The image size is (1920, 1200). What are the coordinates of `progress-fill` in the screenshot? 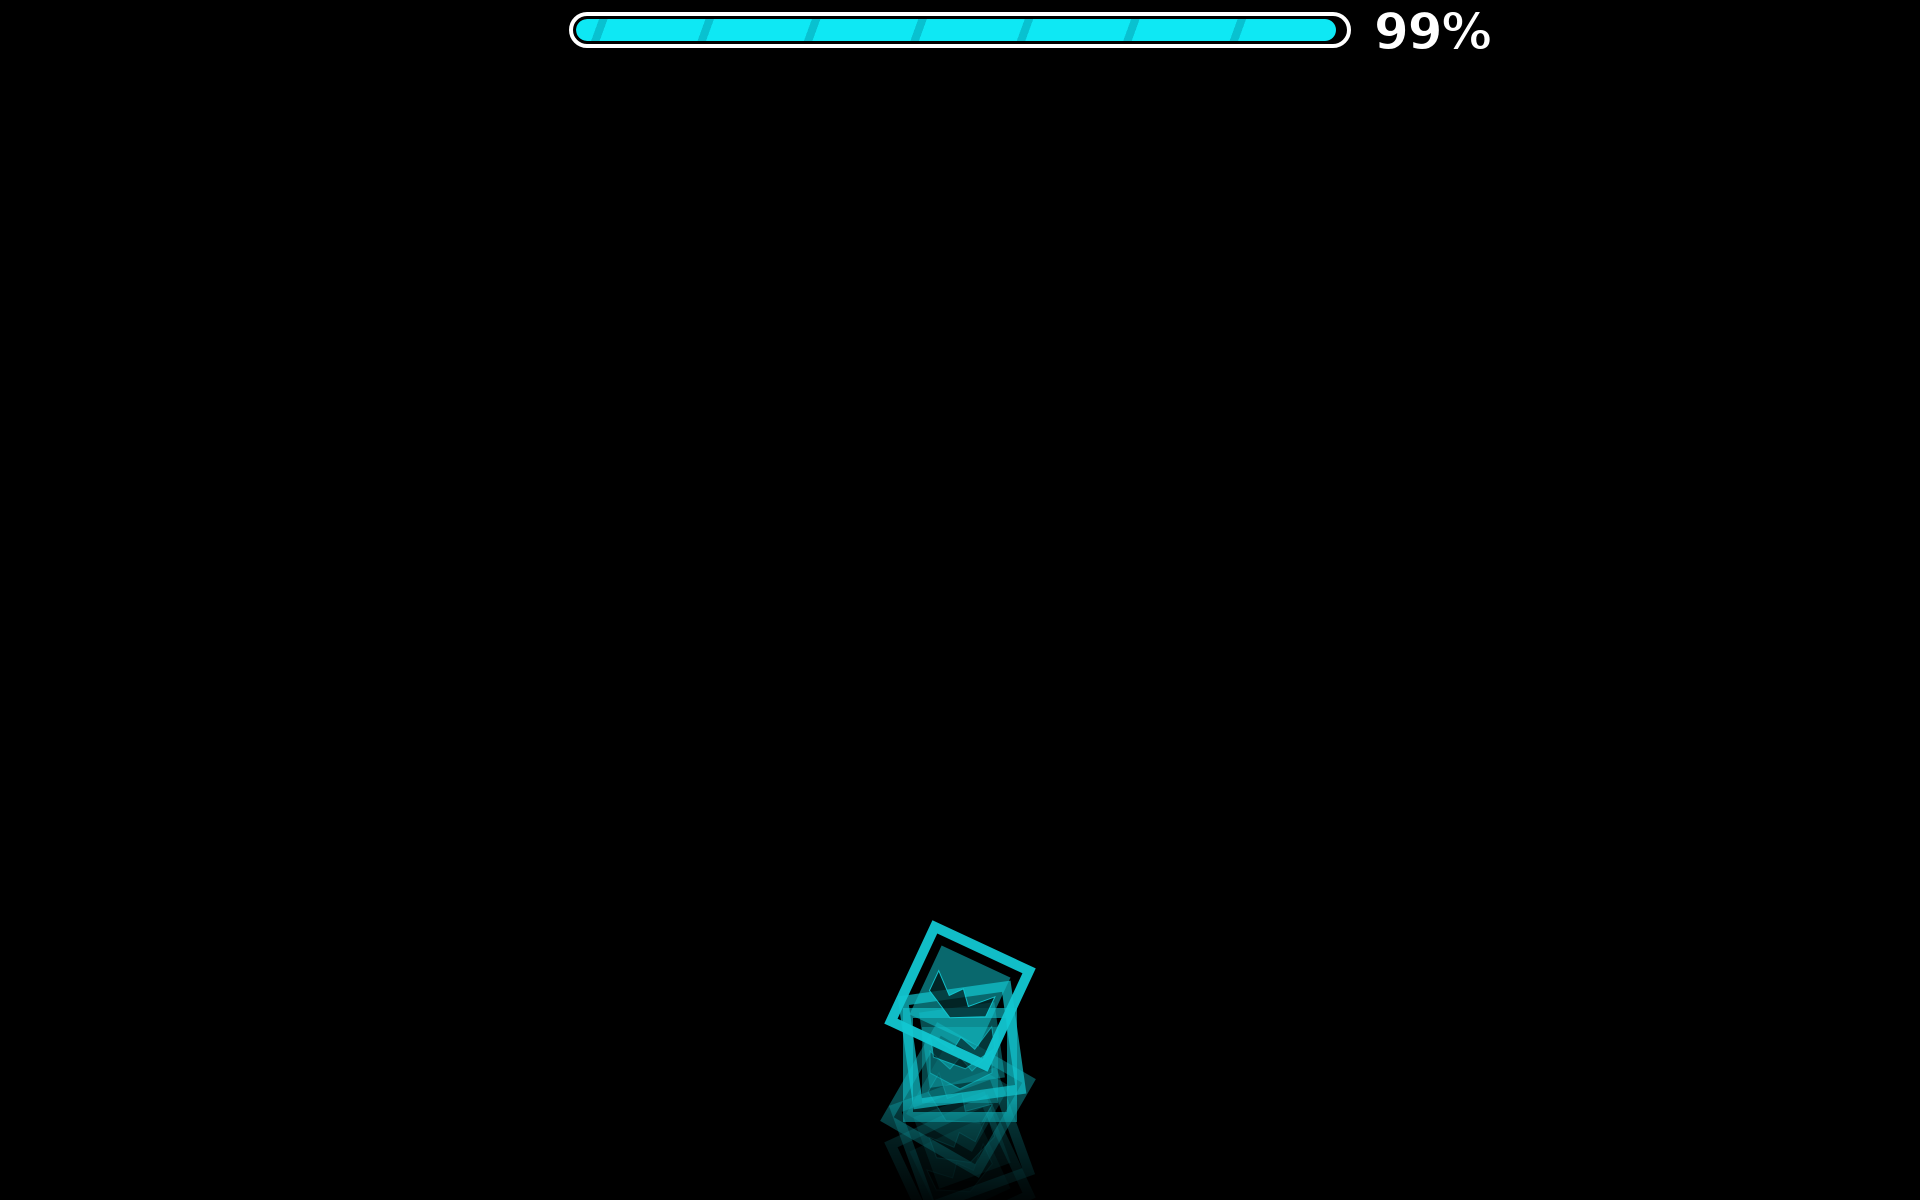 It's located at (956, 30).